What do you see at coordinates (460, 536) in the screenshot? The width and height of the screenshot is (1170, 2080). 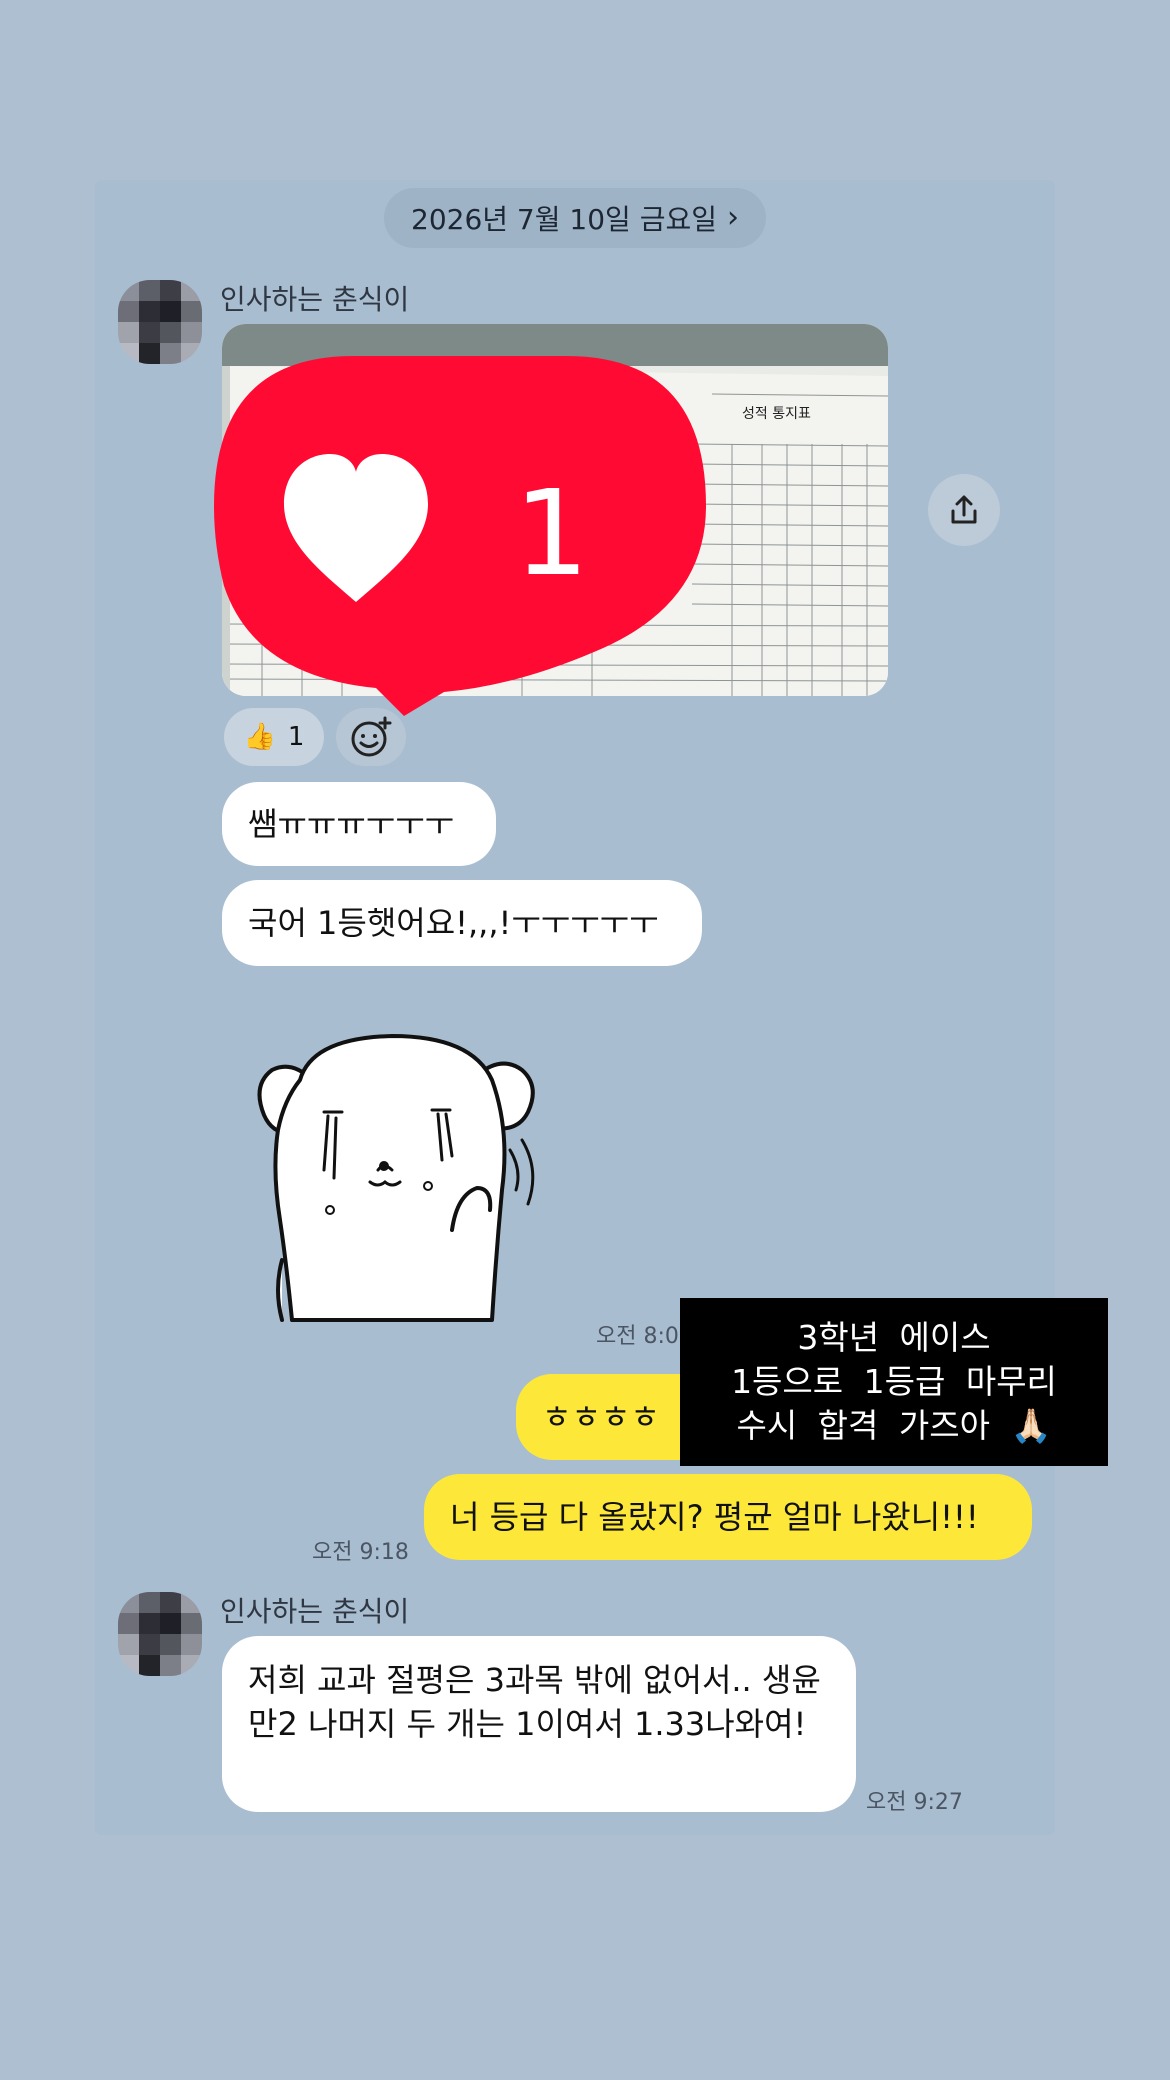 I see `heart-reaction-bubble: 1` at bounding box center [460, 536].